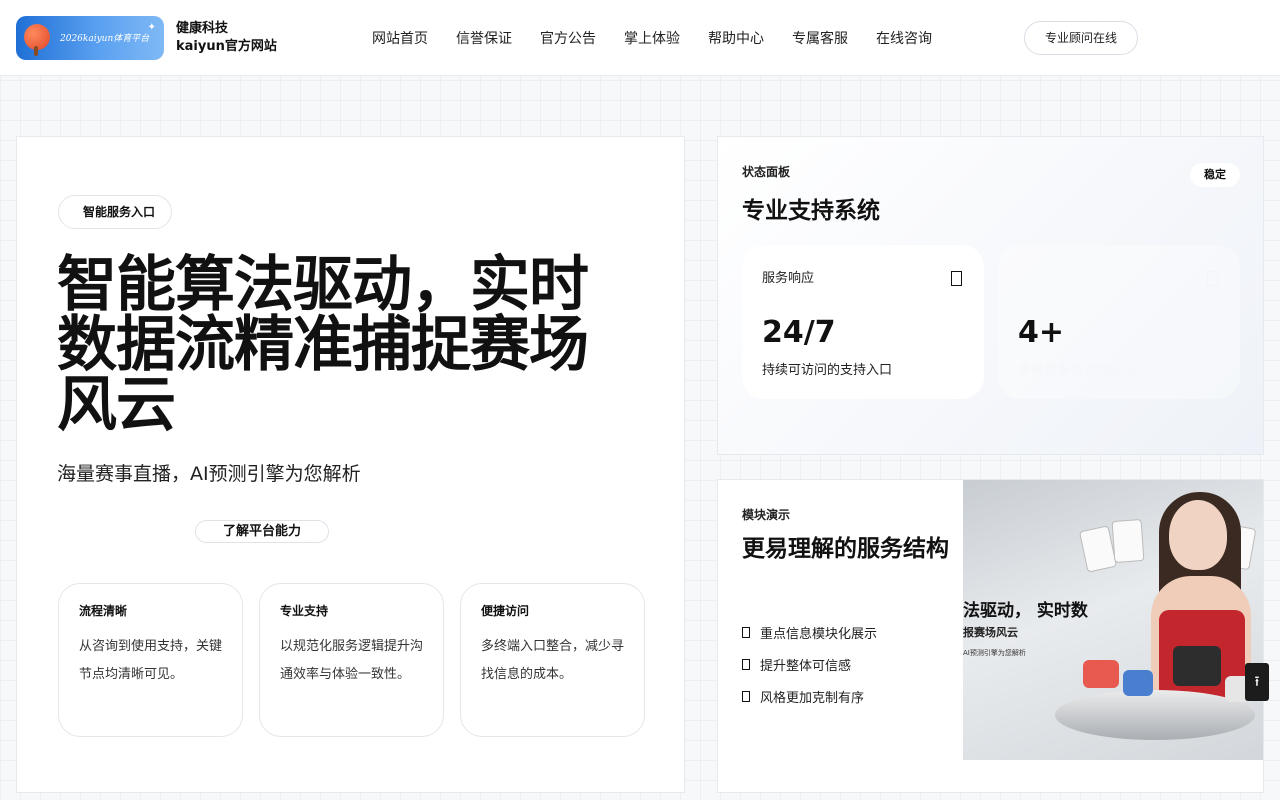 Image resolution: width=1280 pixels, height=800 pixels. I want to click on promo-subline: 报赛场风云, so click(990, 632).